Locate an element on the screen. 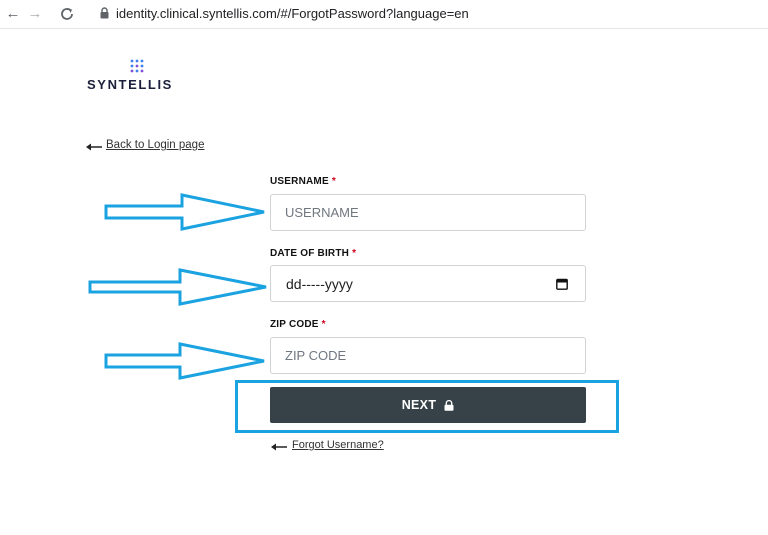  username-label-text: USERNAME is located at coordinates (299, 181).